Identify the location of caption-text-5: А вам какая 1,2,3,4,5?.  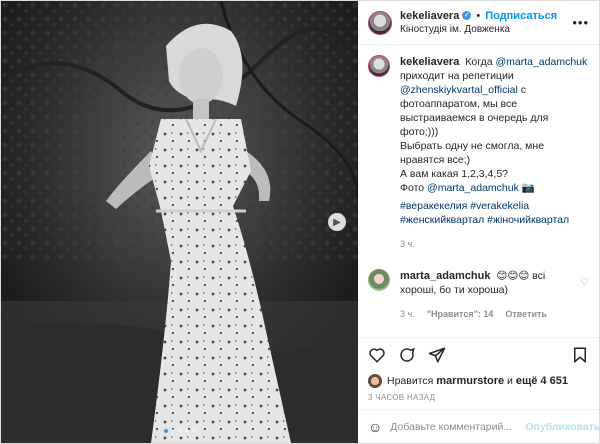
(454, 174).